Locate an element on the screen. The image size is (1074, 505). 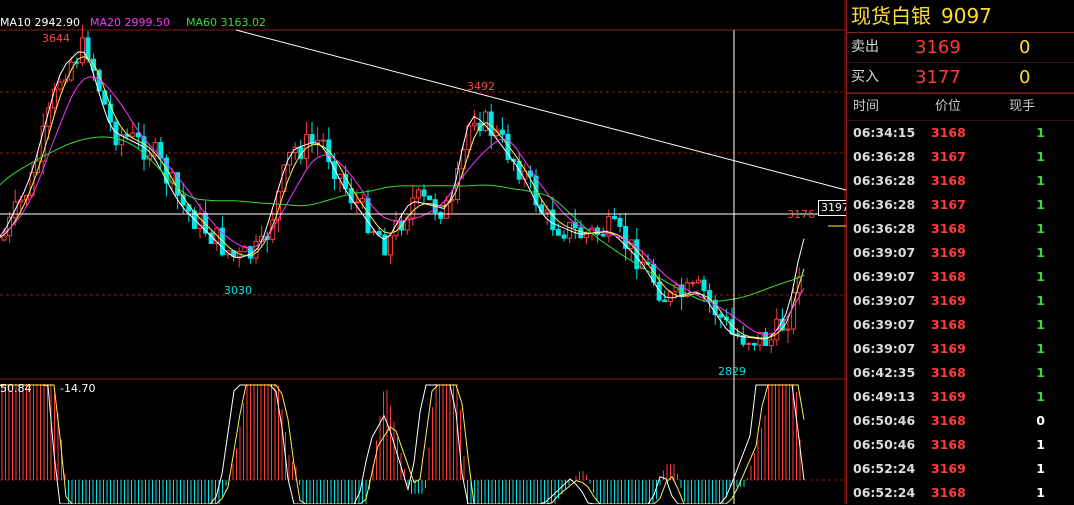
buy-label: 买入 is located at coordinates (865, 77).